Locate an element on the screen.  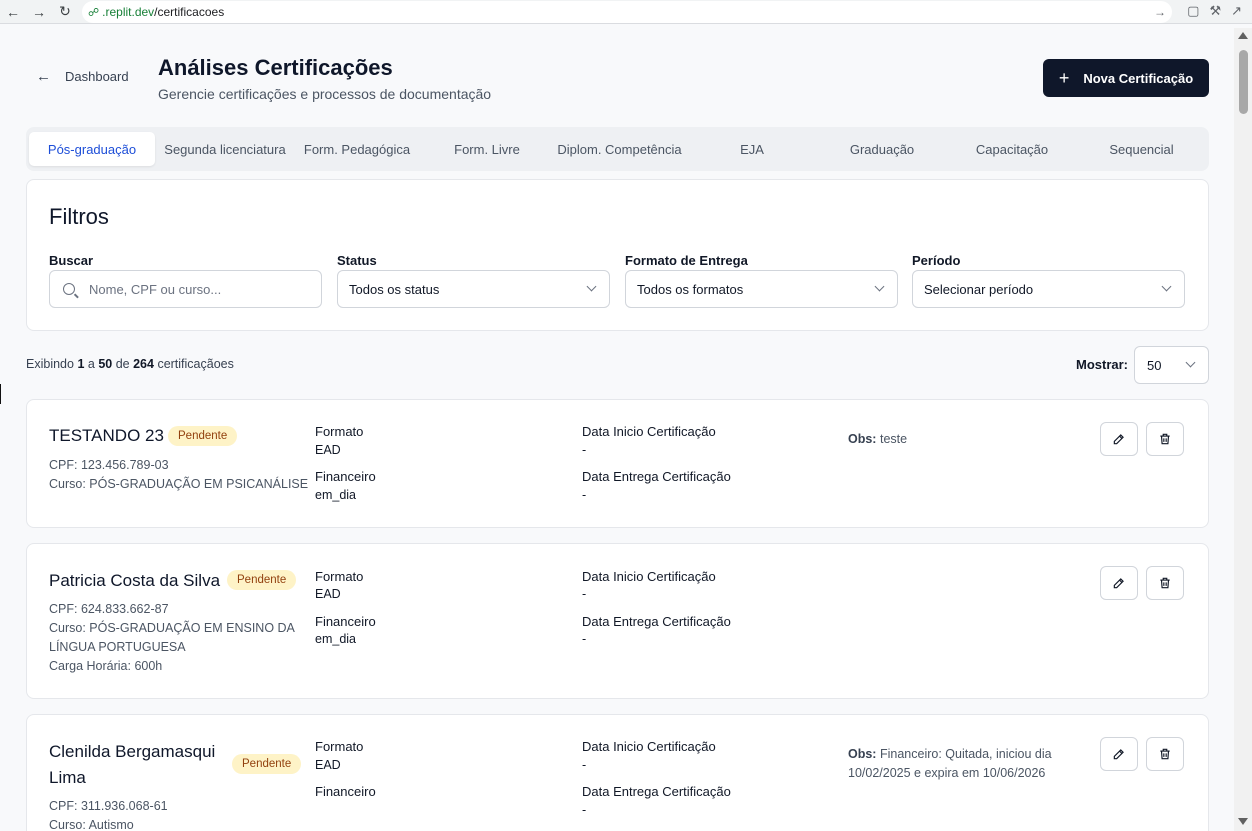
link-icon: ☍ is located at coordinates (94, 12).